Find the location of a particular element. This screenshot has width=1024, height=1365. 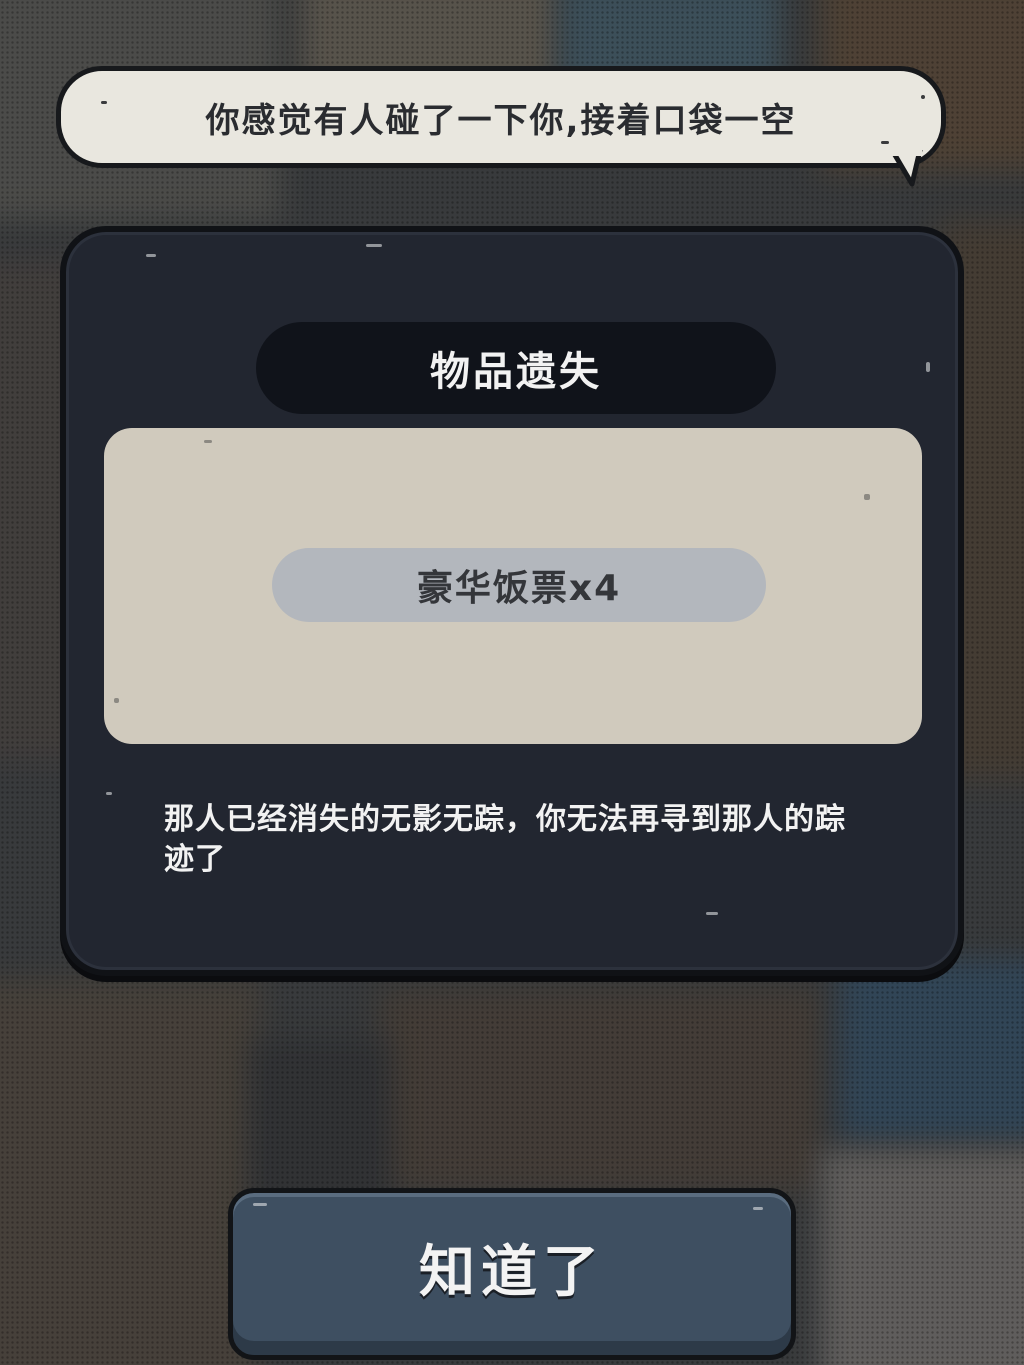

speech-bubble: 你感觉有人碰了一下你,接着口袋一空 is located at coordinates (501, 117).